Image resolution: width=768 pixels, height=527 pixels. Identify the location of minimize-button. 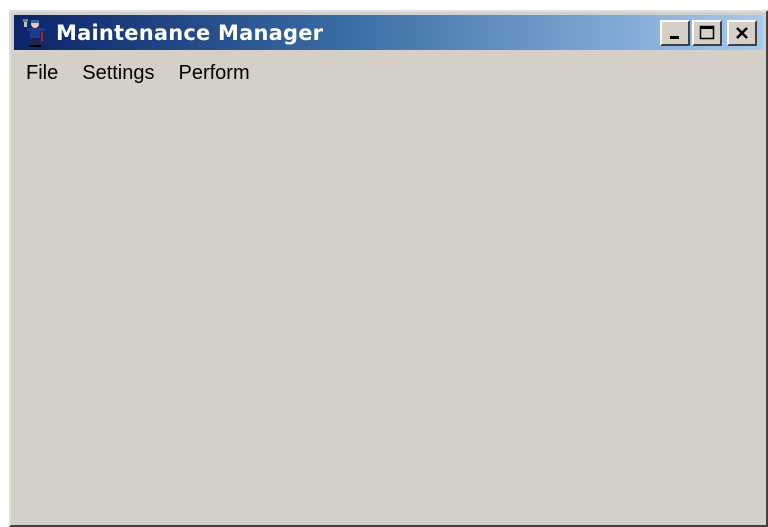
(675, 33).